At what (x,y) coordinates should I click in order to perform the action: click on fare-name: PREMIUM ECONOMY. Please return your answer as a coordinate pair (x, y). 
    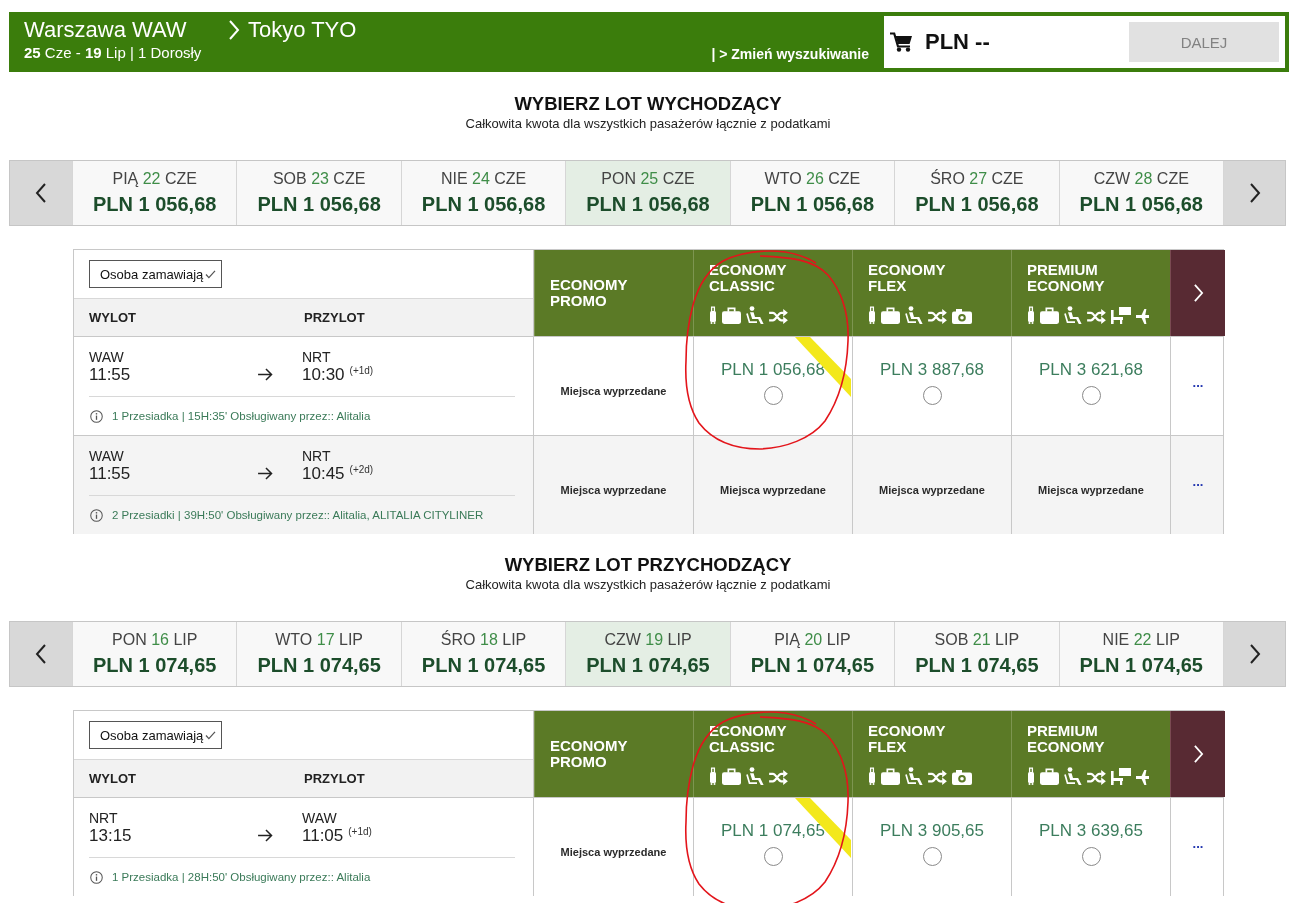
    Looking at the image, I should click on (1066, 739).